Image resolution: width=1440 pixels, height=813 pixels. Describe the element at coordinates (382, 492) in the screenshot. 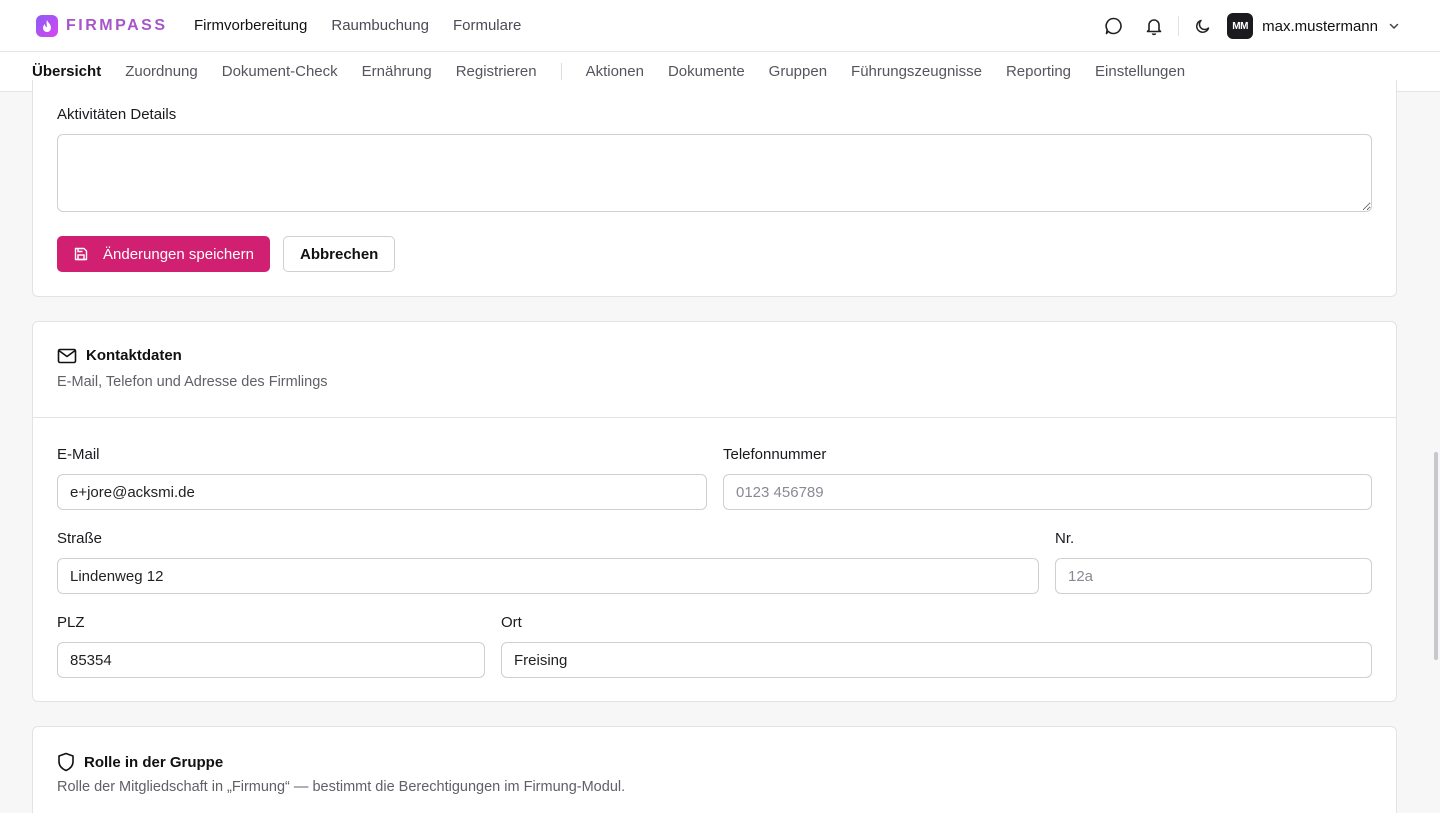

I see `email-field` at that location.